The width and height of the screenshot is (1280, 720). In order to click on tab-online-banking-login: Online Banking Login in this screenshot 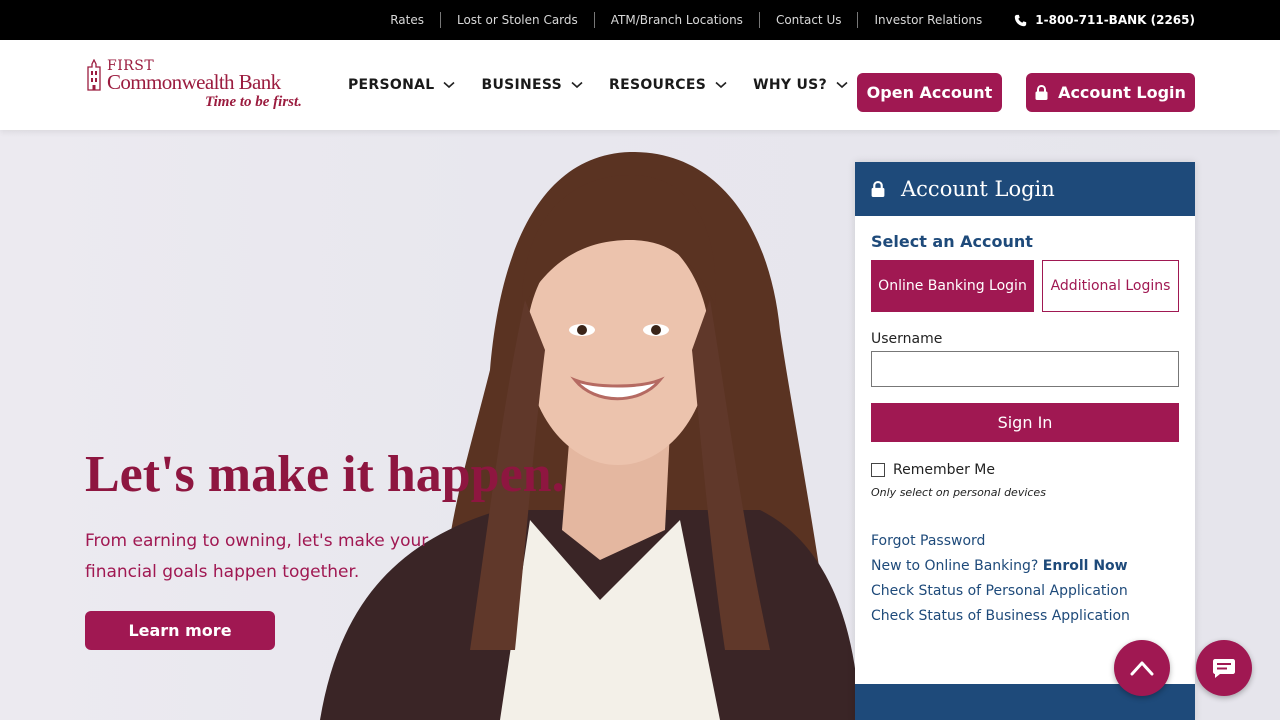, I will do `click(952, 286)`.